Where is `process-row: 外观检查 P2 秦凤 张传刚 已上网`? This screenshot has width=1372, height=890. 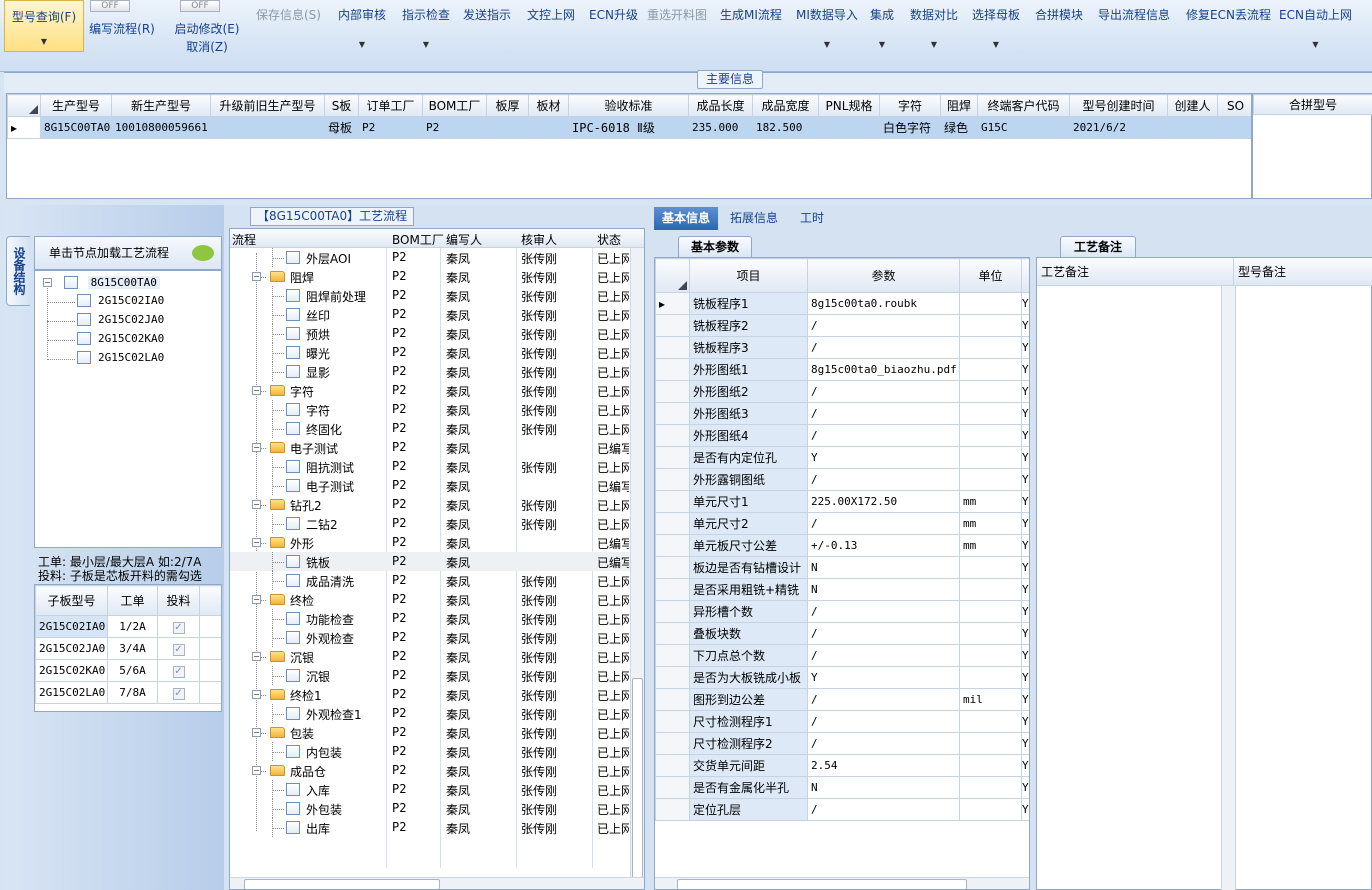
process-row: 外观检查 P2 秦凤 张传刚 已上网 is located at coordinates (435, 637).